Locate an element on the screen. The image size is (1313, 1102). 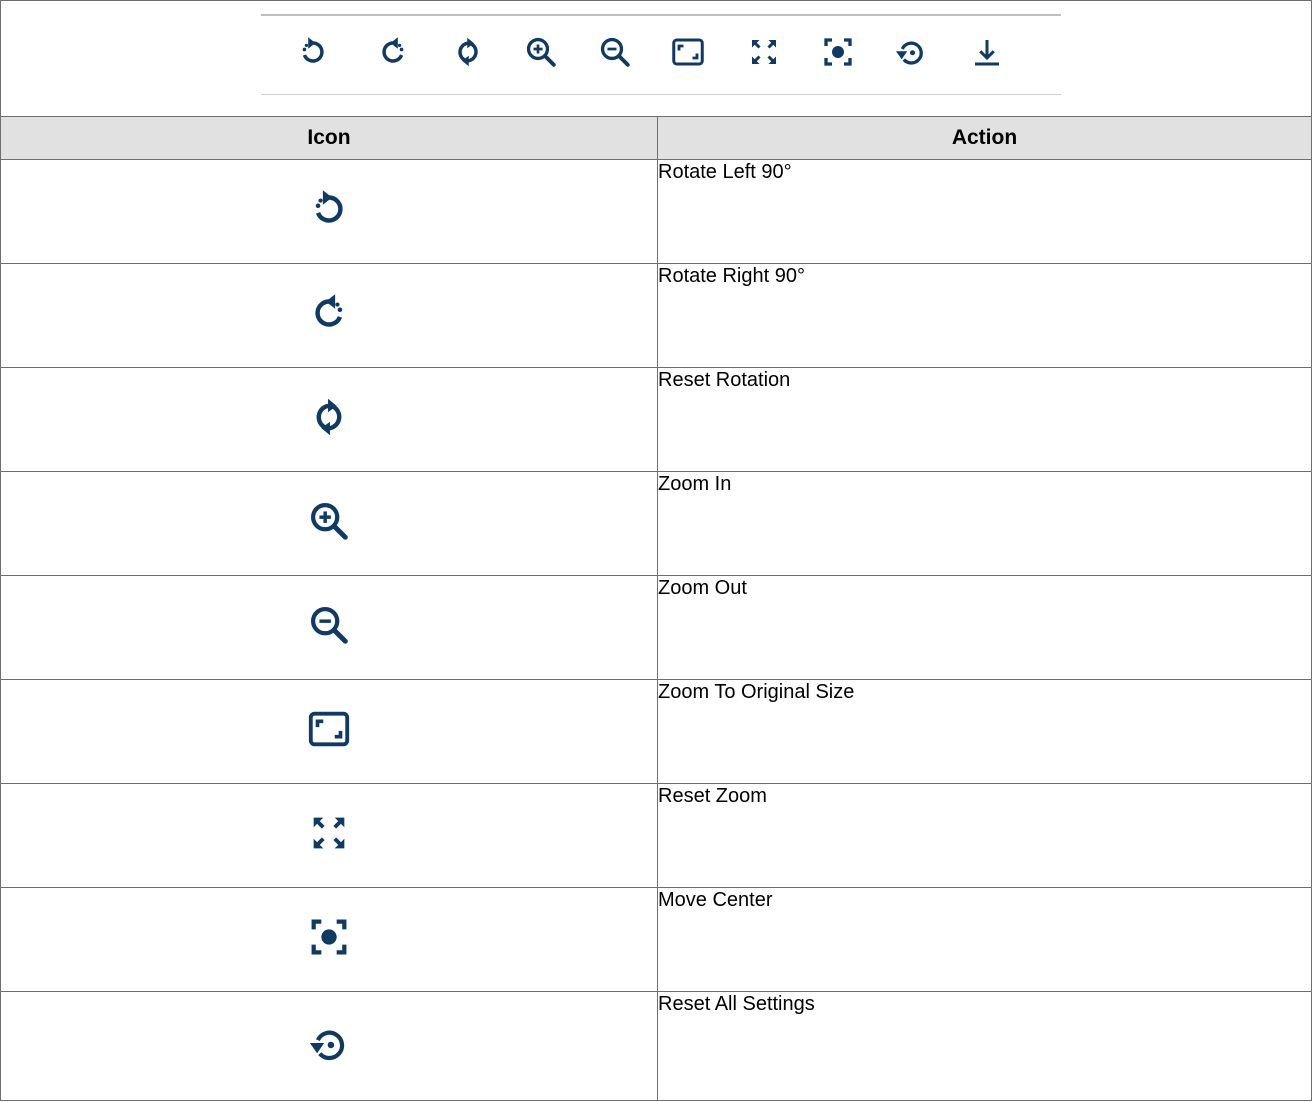
download-icon is located at coordinates (987, 54).